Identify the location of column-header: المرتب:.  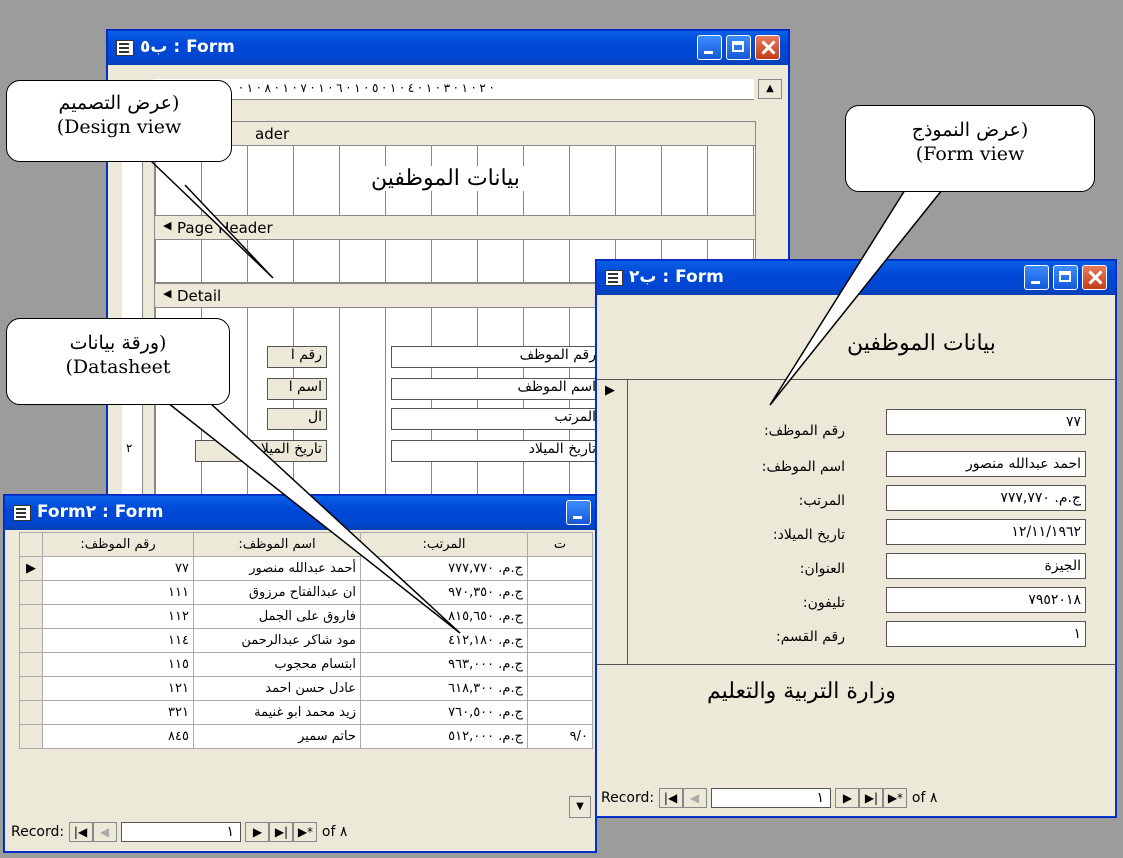
(444, 544).